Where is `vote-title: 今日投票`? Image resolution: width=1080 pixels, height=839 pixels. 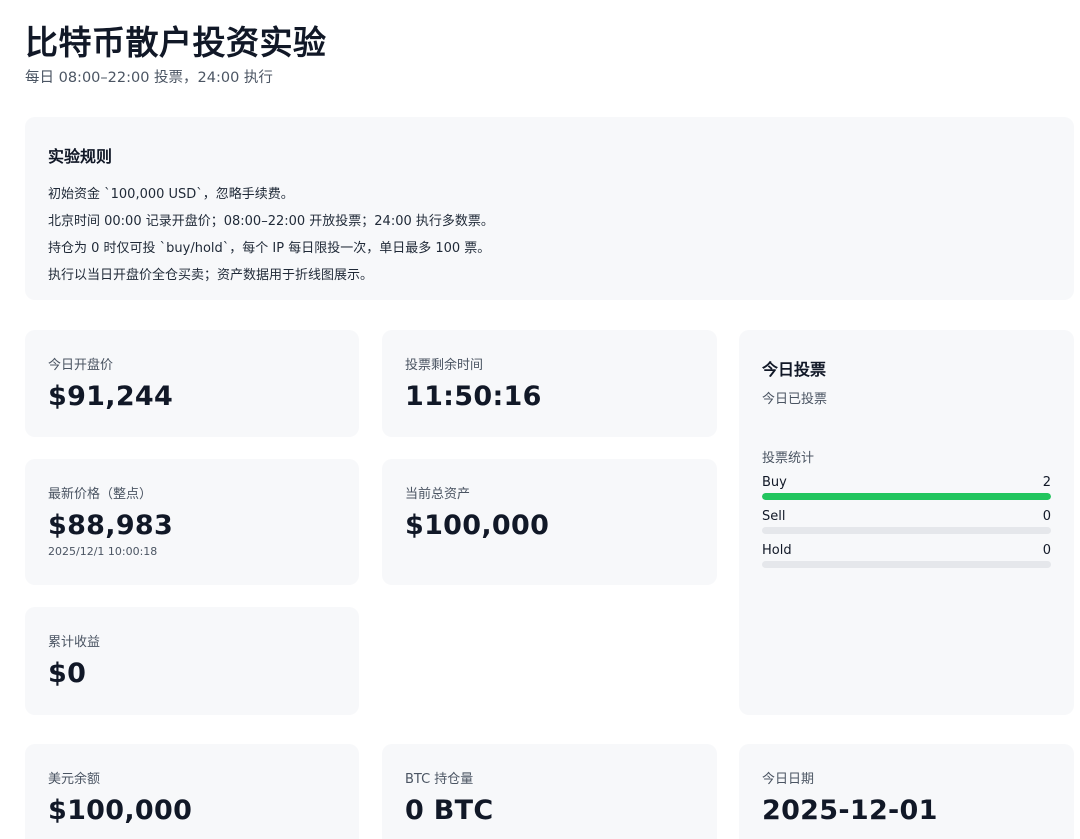 vote-title: 今日投票 is located at coordinates (794, 369).